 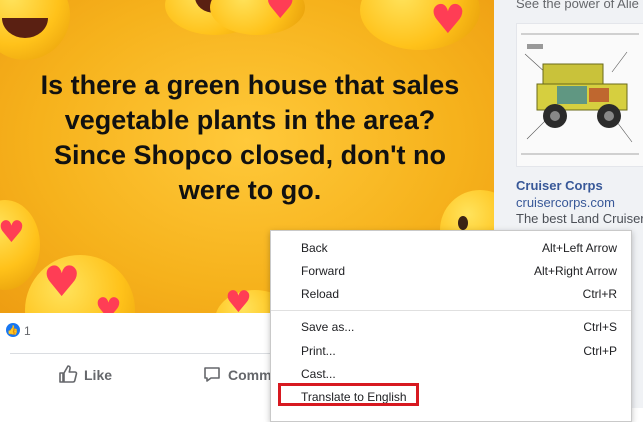 What do you see at coordinates (20, 245) in the screenshot?
I see `heart-eyes-emoji-icon: ♥` at bounding box center [20, 245].